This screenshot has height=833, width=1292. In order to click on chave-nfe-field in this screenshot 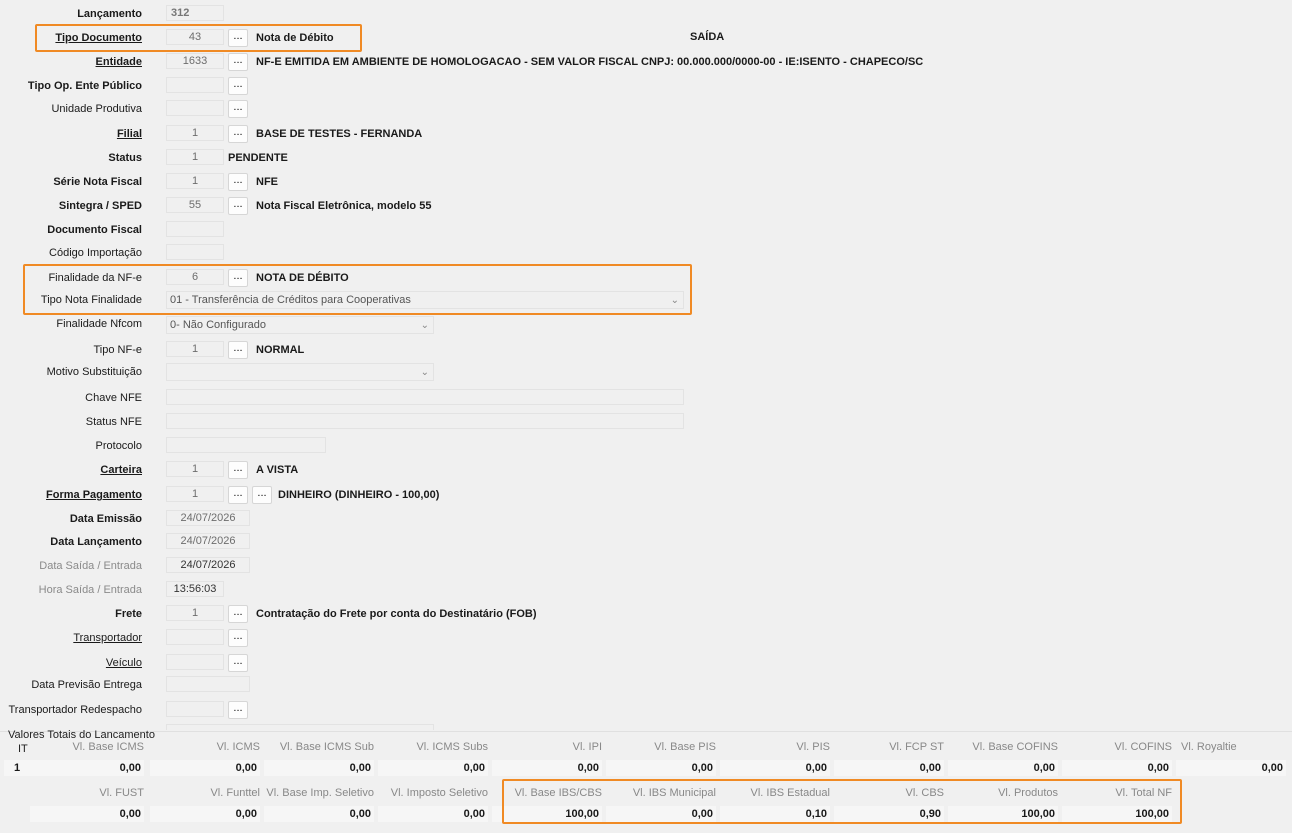, I will do `click(425, 397)`.